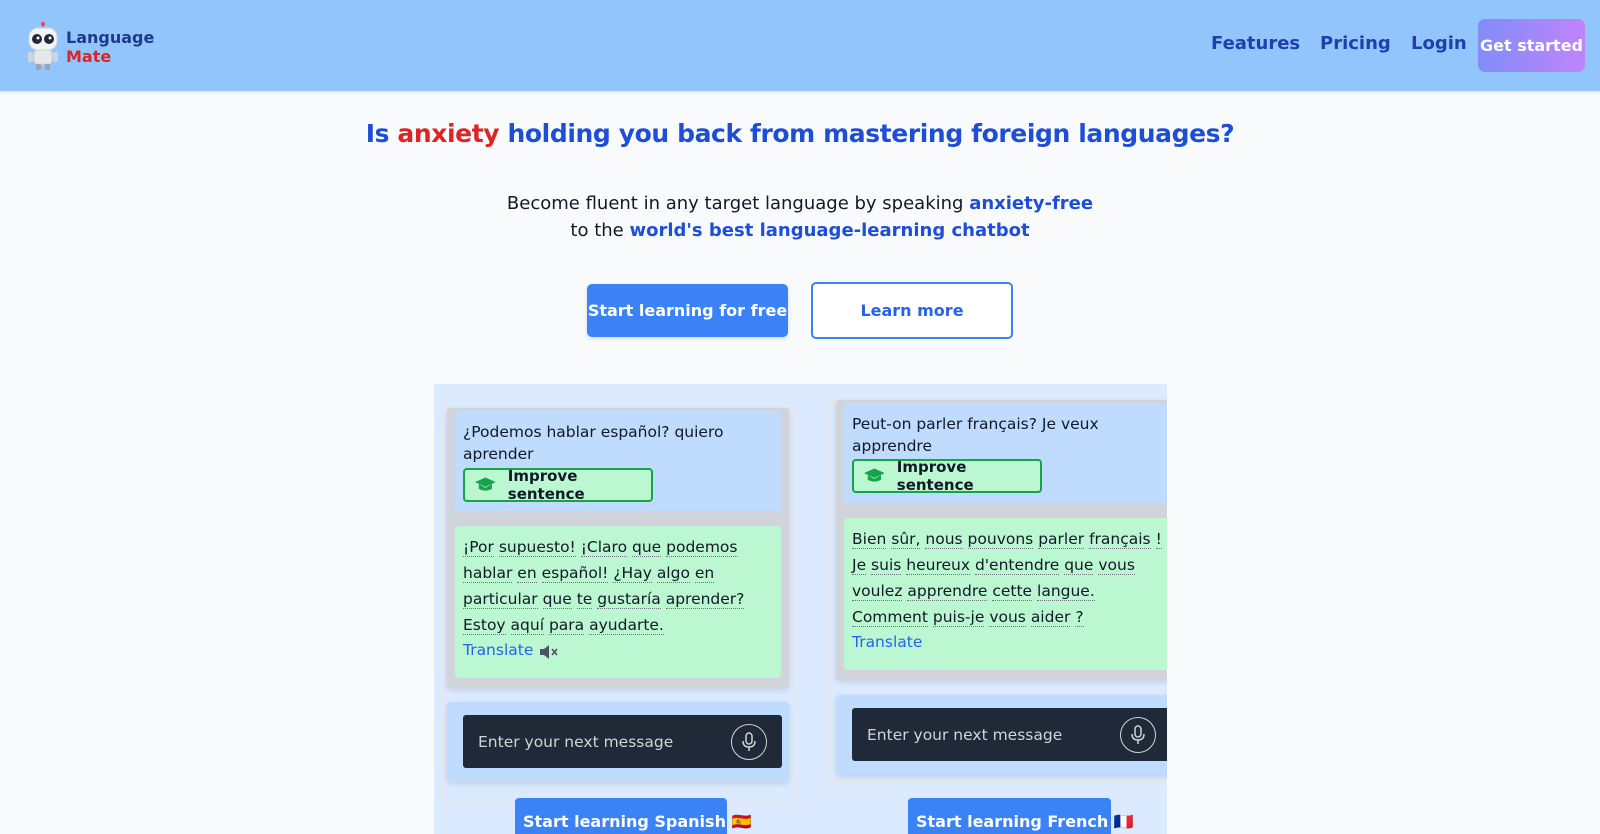  Describe the element at coordinates (500, 599) in the screenshot. I see `spanish-bot-word: particular` at that location.